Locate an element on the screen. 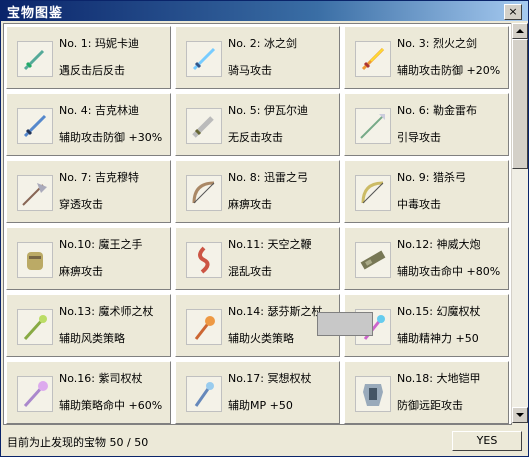 This screenshot has width=529, height=457. golden-bow-icon is located at coordinates (373, 193).